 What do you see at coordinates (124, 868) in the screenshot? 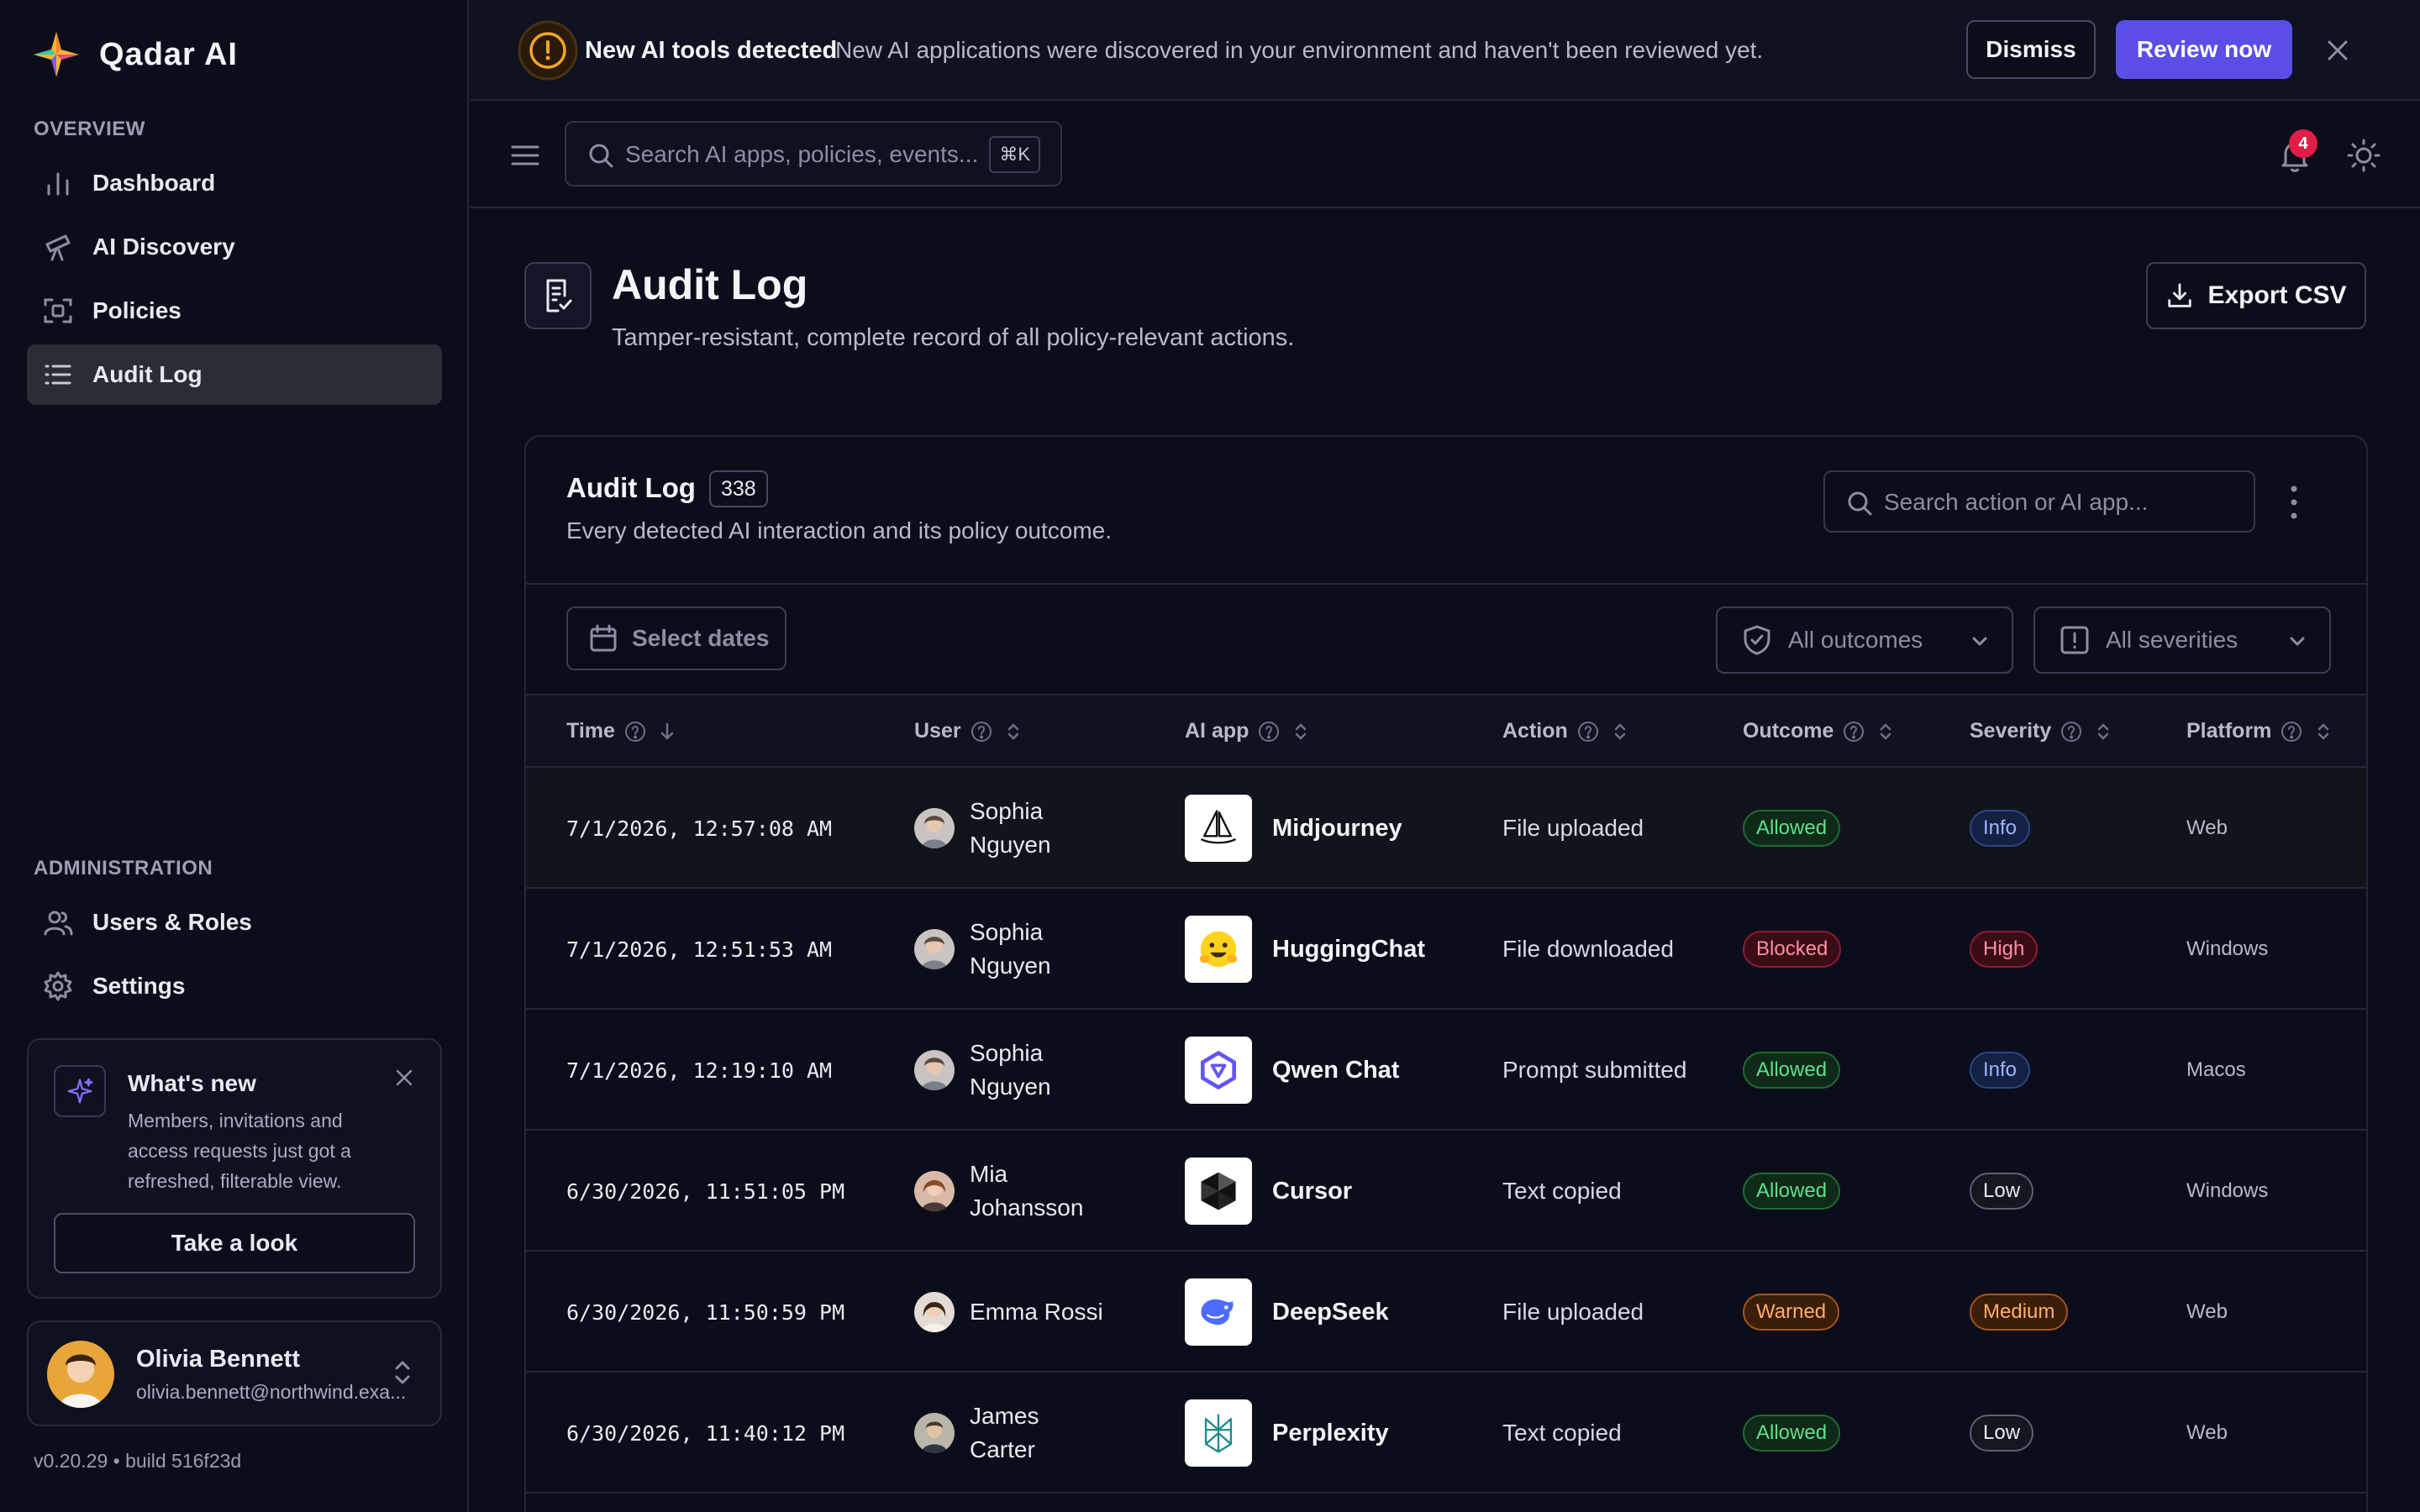
I see `administration-section-label: ADMINISTRATION` at bounding box center [124, 868].